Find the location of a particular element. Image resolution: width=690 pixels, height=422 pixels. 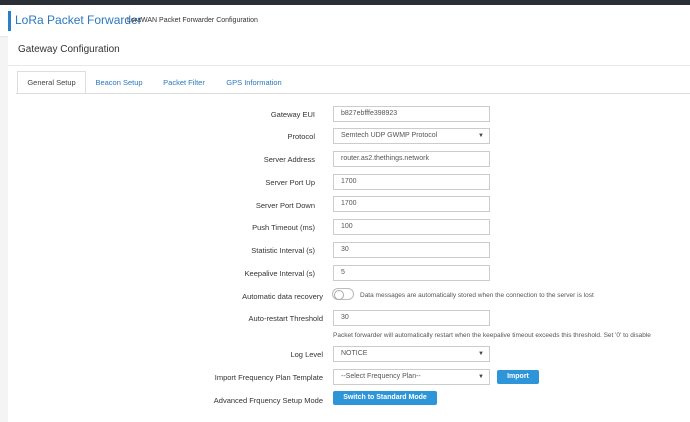

gateway-eui-input: b827ebfffe398923 is located at coordinates (411, 114).